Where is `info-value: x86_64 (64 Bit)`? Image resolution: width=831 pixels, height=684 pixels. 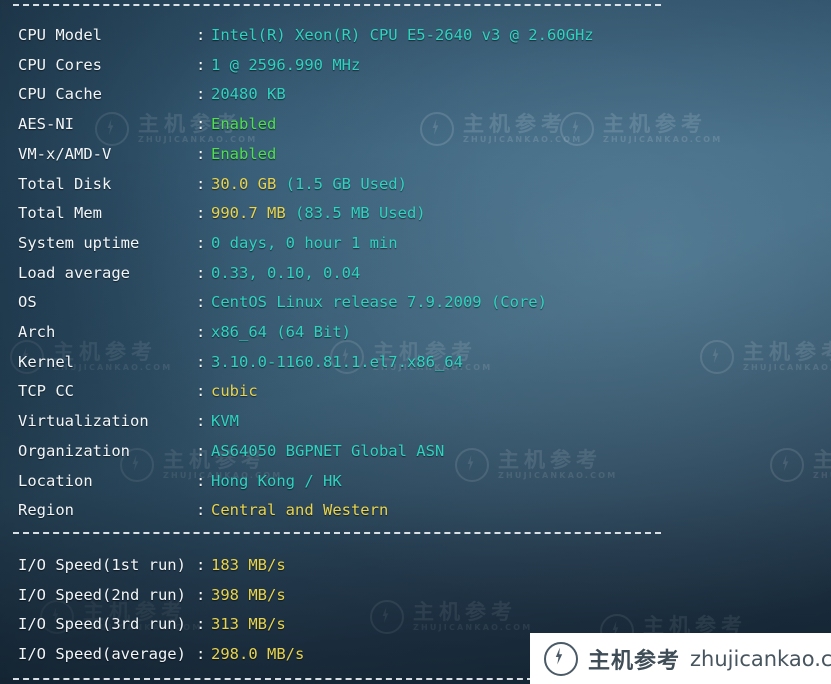 info-value: x86_64 (64 Bit) is located at coordinates (281, 332).